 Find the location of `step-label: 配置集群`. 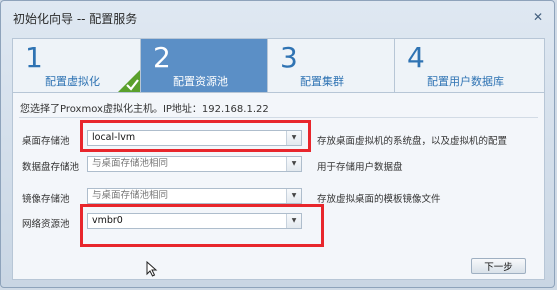

step-label: 配置集群 is located at coordinates (322, 81).